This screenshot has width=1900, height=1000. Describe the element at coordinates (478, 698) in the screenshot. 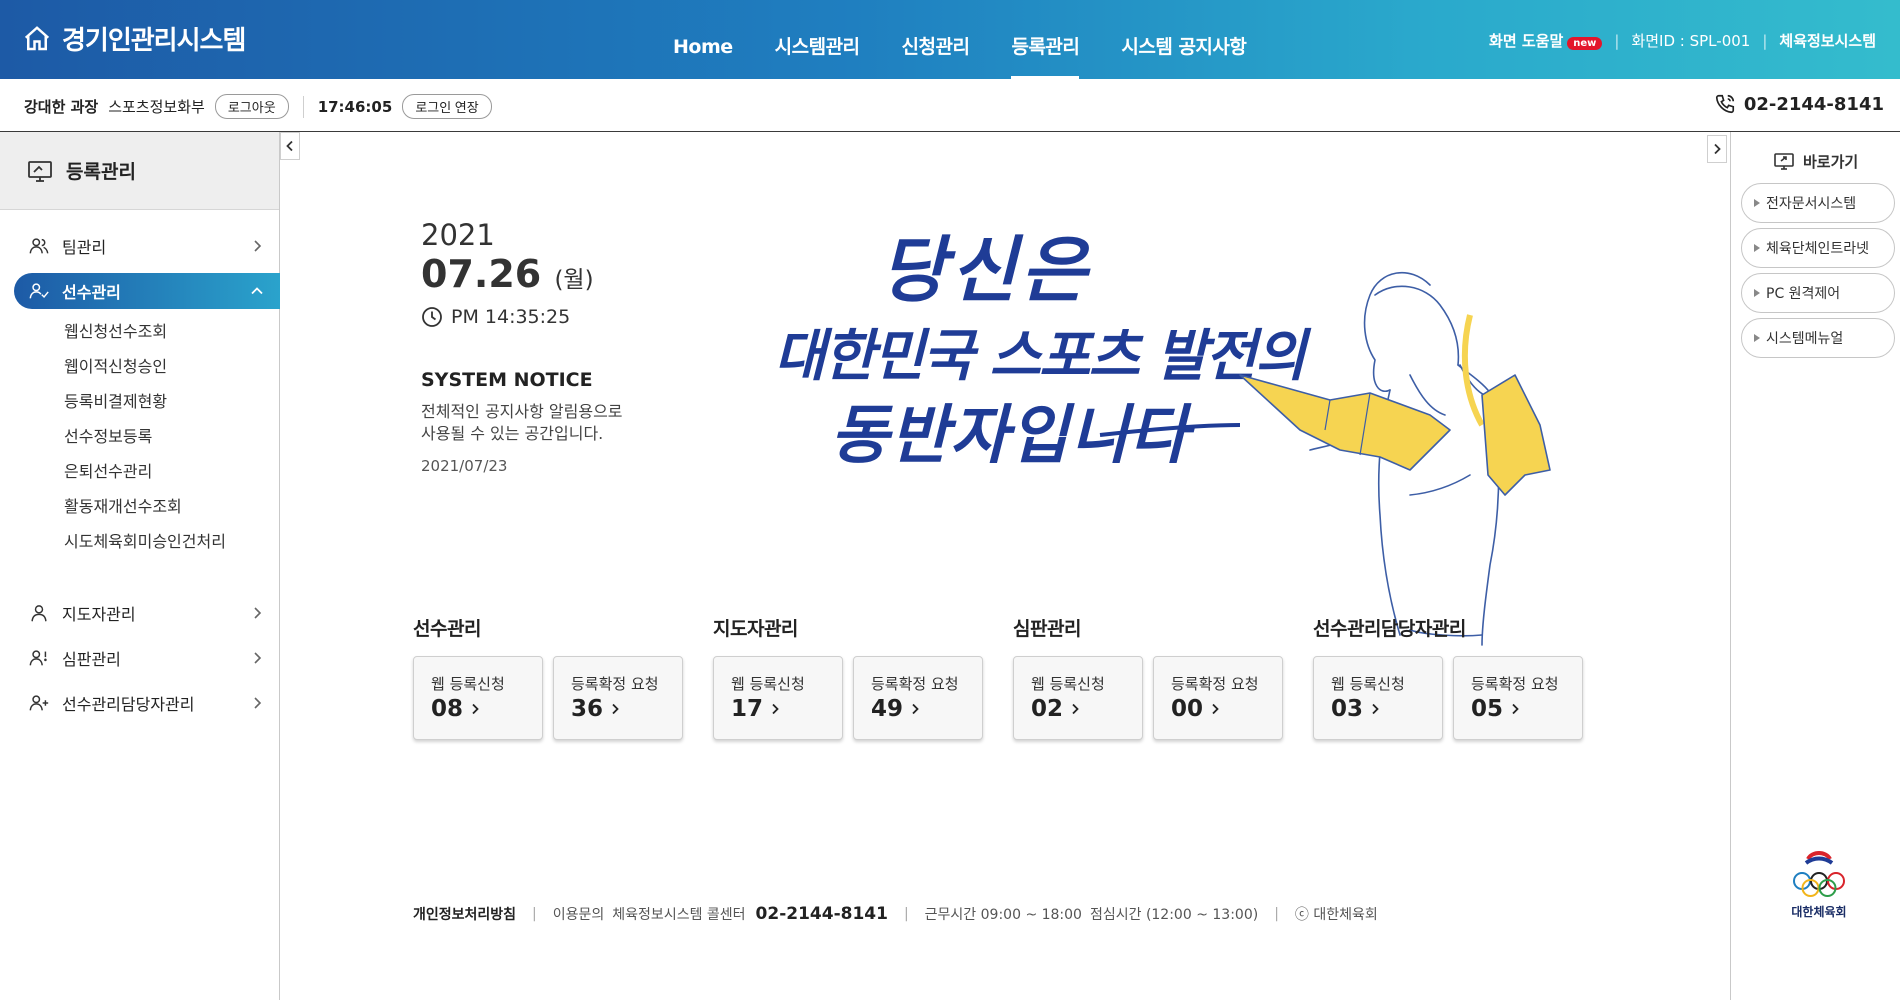

I see `quick-card-web-registration: 웹 등록신청 08` at that location.